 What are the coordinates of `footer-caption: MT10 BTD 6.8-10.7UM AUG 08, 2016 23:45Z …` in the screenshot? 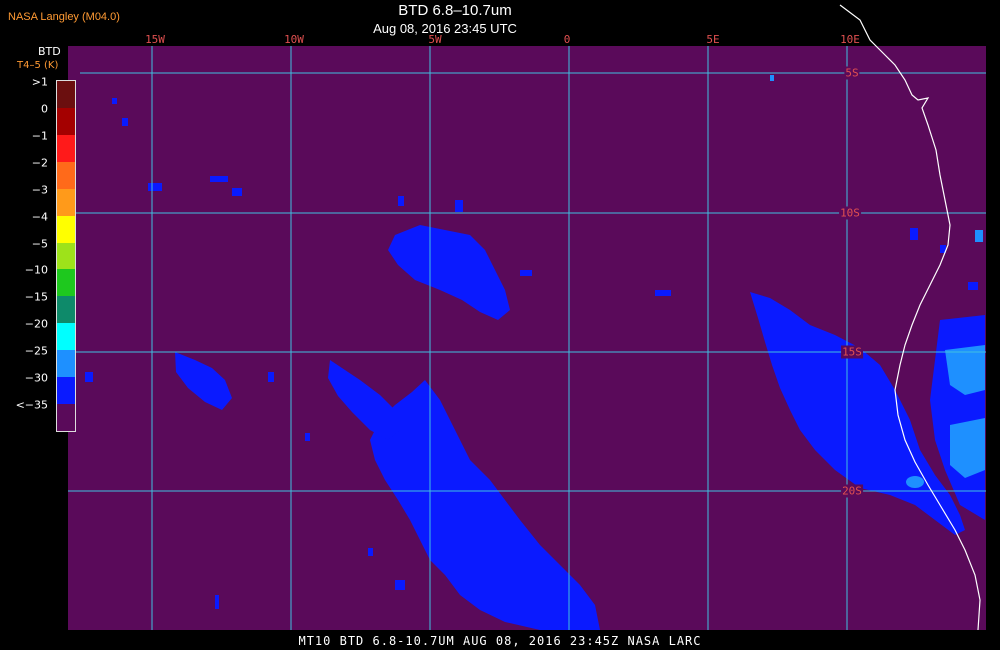 It's located at (500, 641).